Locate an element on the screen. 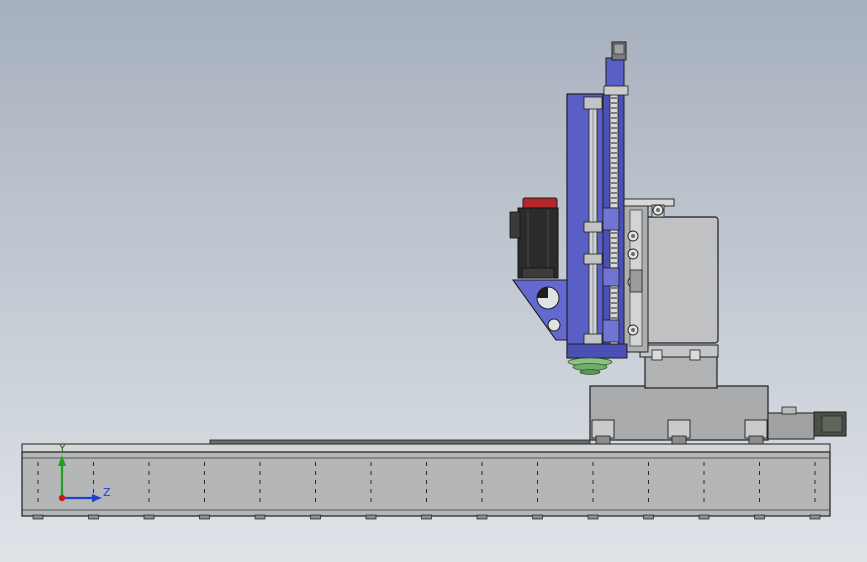 The width and height of the screenshot is (867, 562). bed-rail-strip is located at coordinates (400, 442).